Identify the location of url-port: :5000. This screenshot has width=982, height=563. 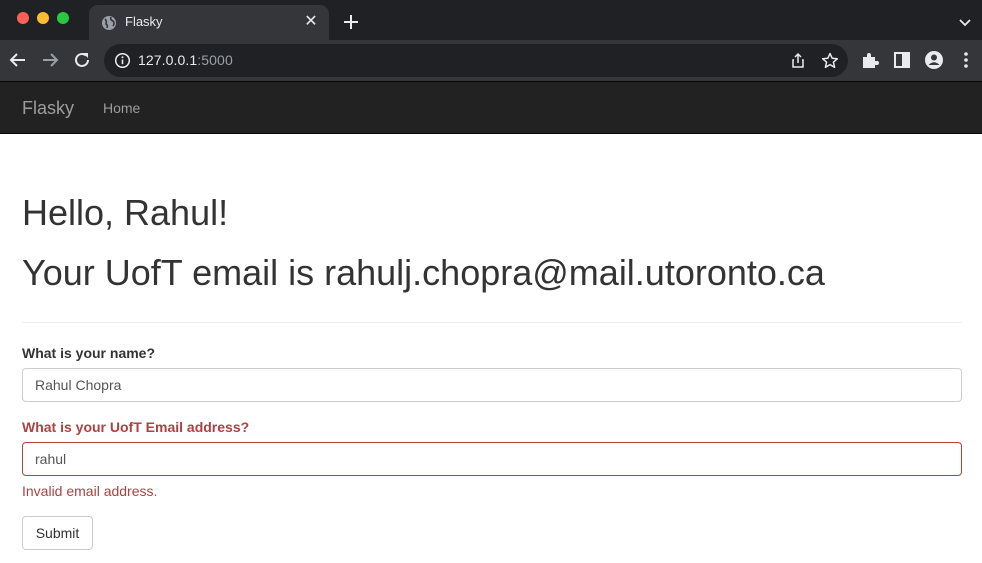
(215, 60).